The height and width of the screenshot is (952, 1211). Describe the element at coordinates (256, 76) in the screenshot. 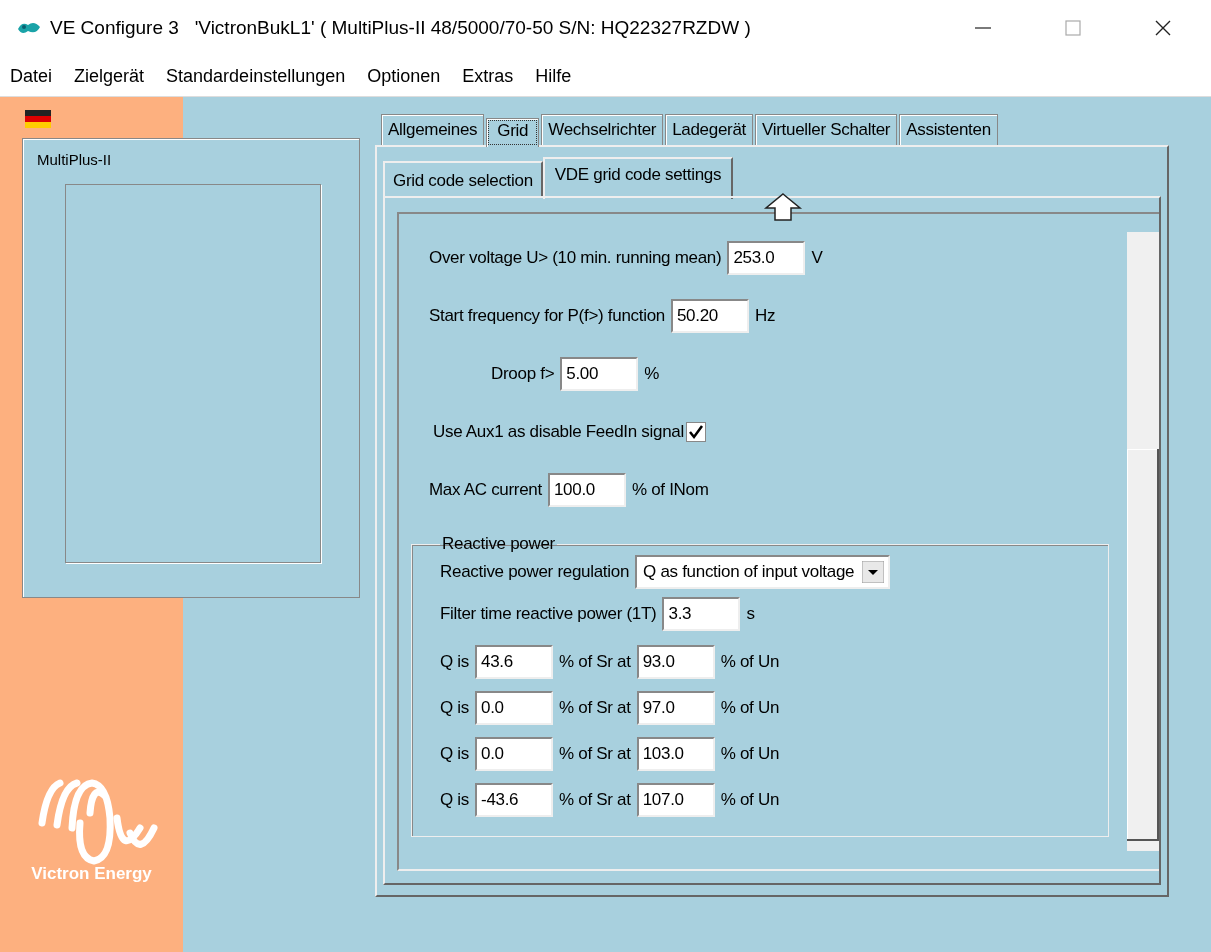

I see `menu-item: Standardeinstellungen` at that location.